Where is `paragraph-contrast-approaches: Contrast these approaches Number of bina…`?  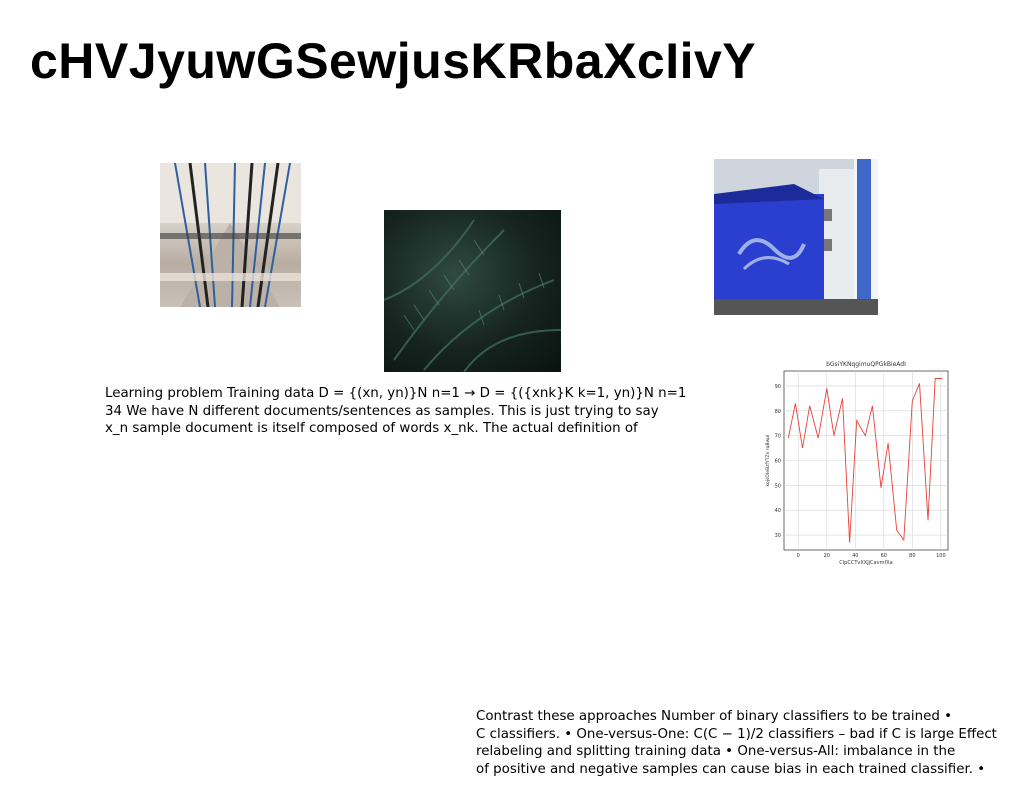 paragraph-contrast-approaches: Contrast these approaches Number of bina… is located at coordinates (750, 743).